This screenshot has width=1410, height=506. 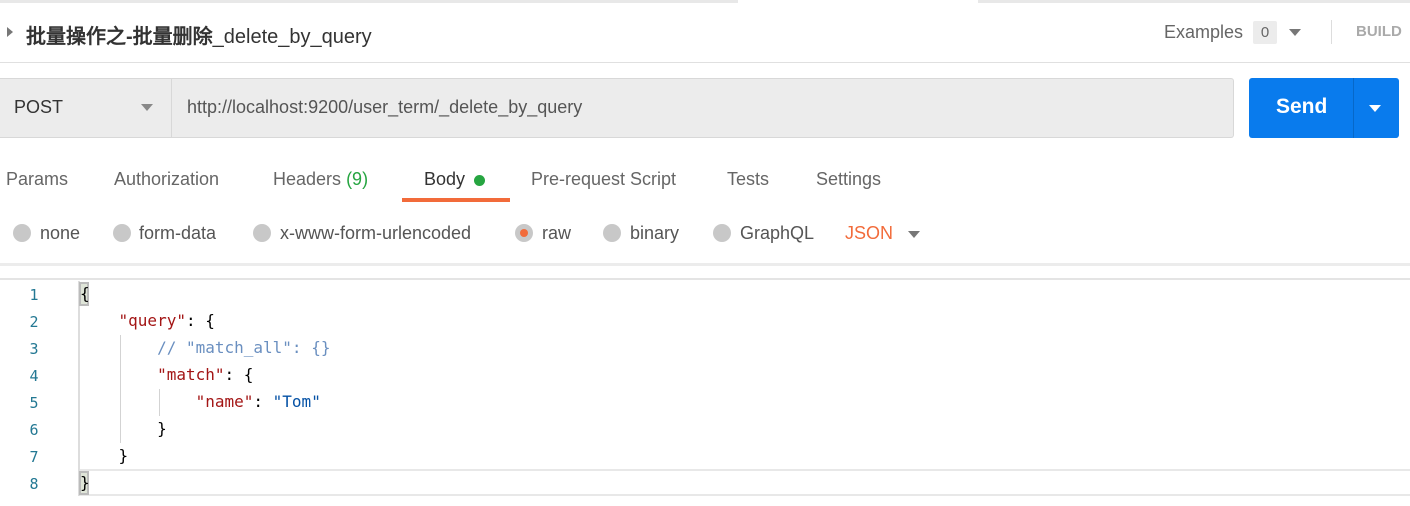 I want to click on method-dropdown-icon, so click(x=147, y=107).